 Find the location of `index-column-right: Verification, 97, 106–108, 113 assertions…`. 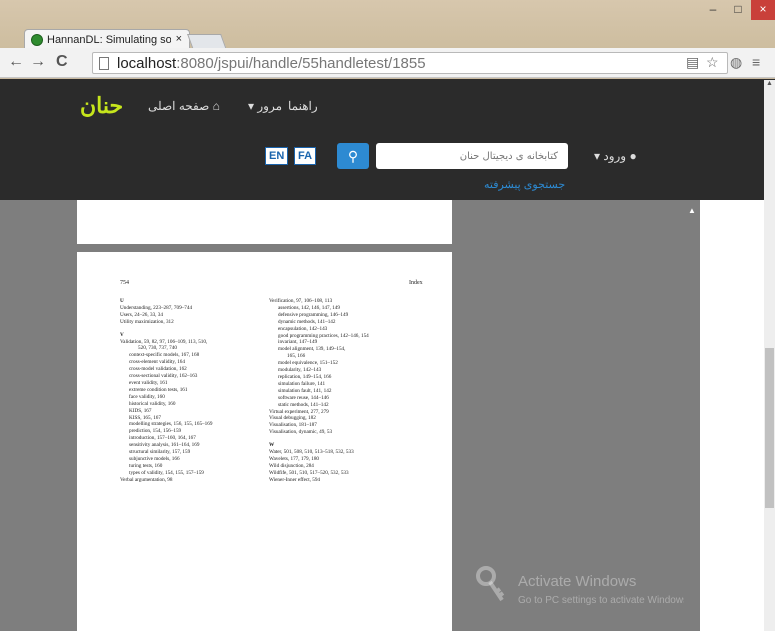

index-column-right: Verification, 97, 106–108, 113 assertions… is located at coordinates (356, 391).